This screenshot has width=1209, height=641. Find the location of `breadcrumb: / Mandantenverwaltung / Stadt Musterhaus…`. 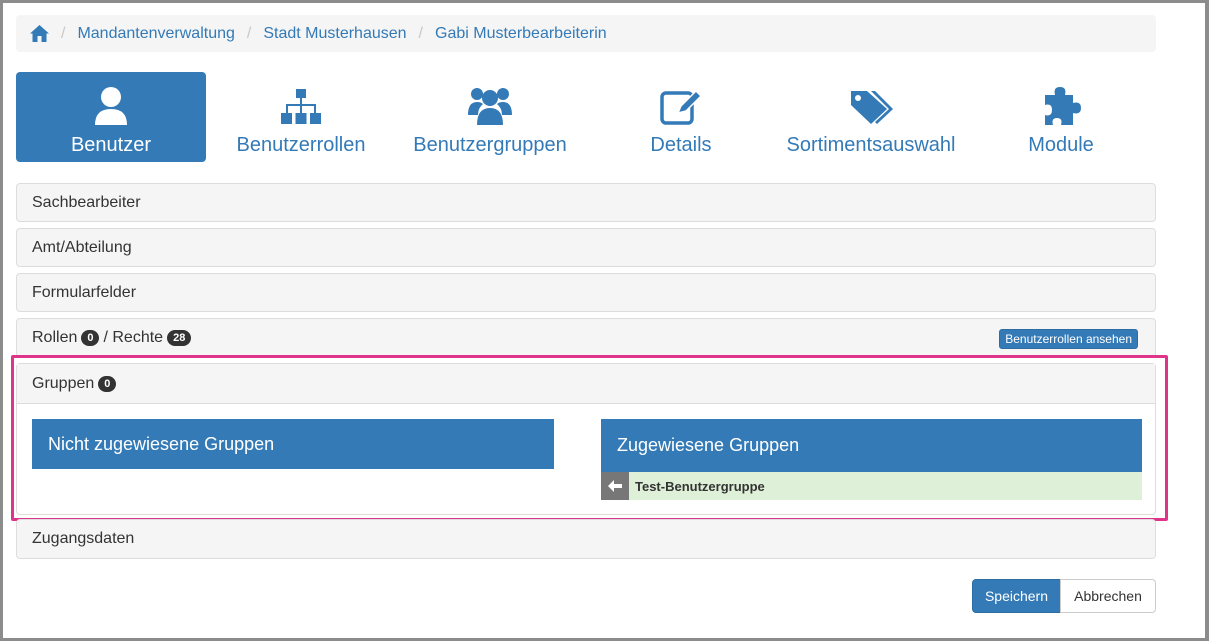

breadcrumb: / Mandantenverwaltung / Stadt Musterhaus… is located at coordinates (586, 33).